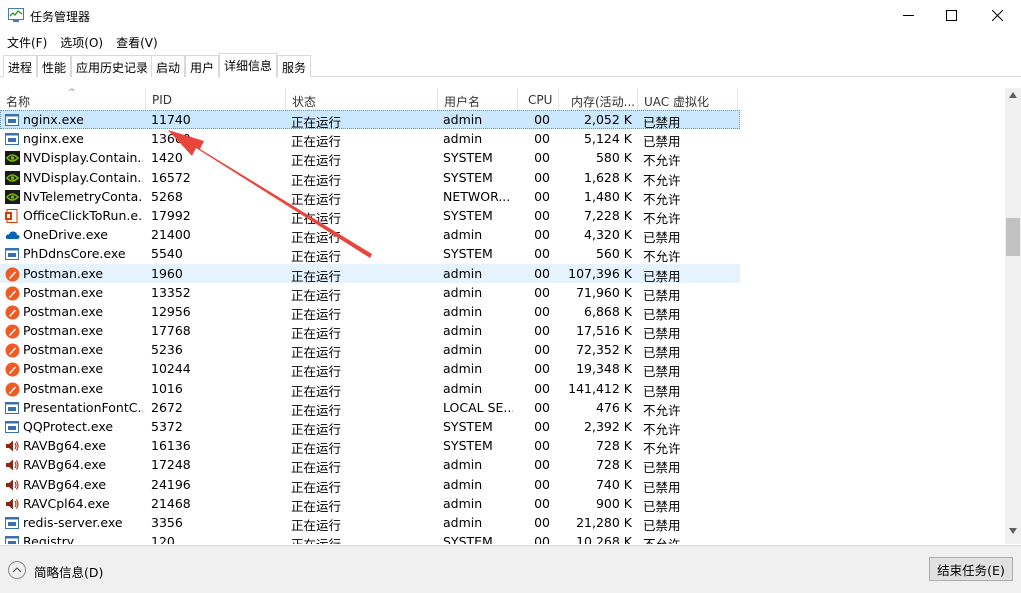 This screenshot has width=1021, height=593. What do you see at coordinates (171, 484) in the screenshot?
I see `process-pid: 24196` at bounding box center [171, 484].